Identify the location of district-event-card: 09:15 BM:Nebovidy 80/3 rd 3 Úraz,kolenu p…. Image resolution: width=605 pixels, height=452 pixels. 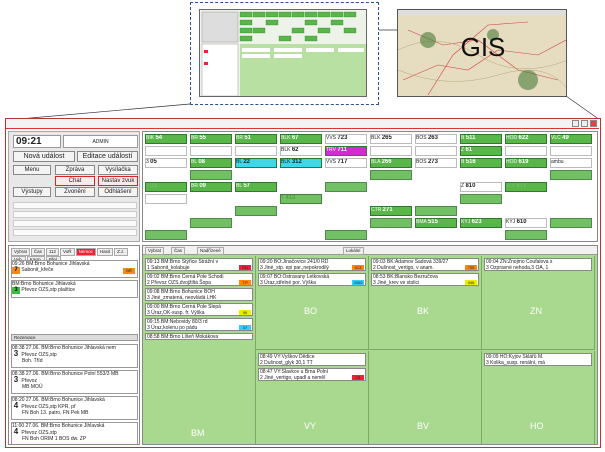
(199, 324).